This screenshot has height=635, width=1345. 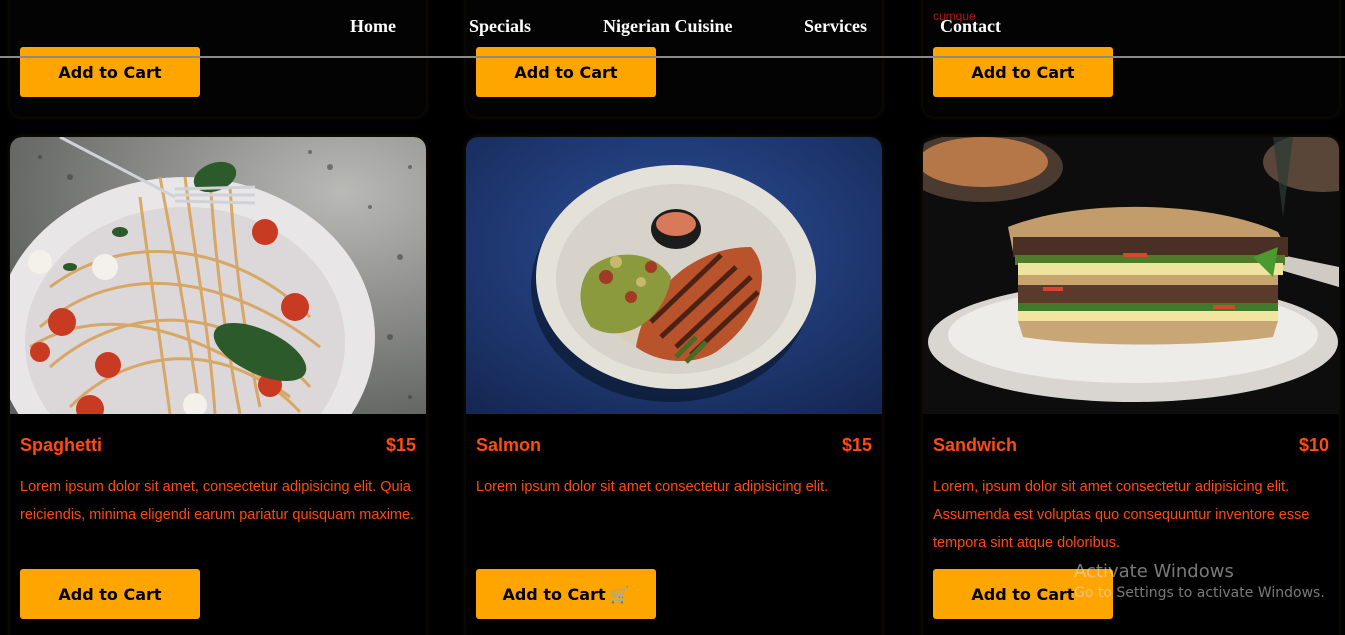 I want to click on item-name: Salmon, so click(x=509, y=445).